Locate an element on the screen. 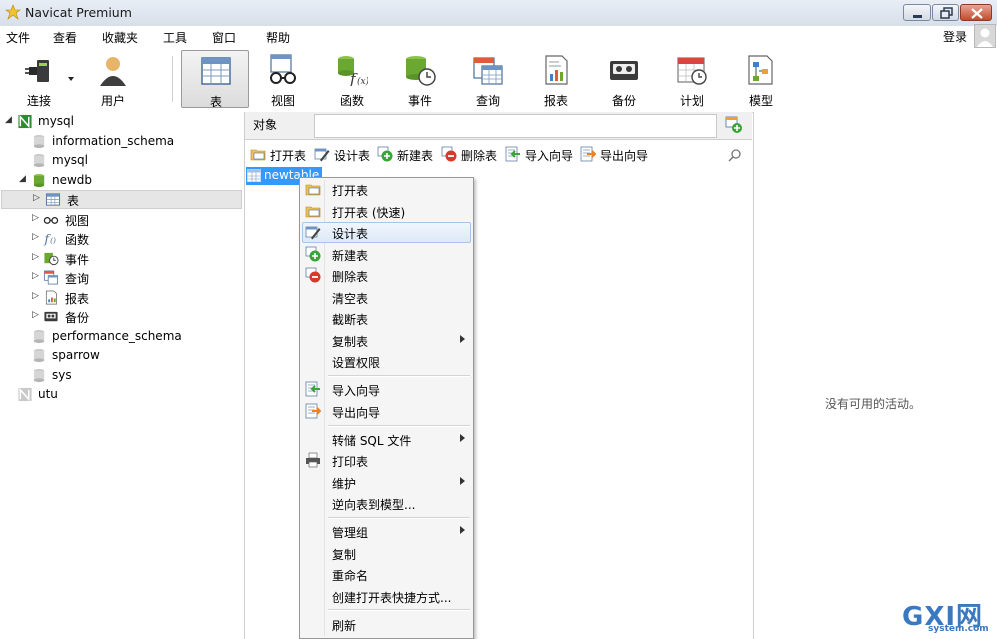 The width and height of the screenshot is (997, 639). delete-table-icon is located at coordinates (449, 154).